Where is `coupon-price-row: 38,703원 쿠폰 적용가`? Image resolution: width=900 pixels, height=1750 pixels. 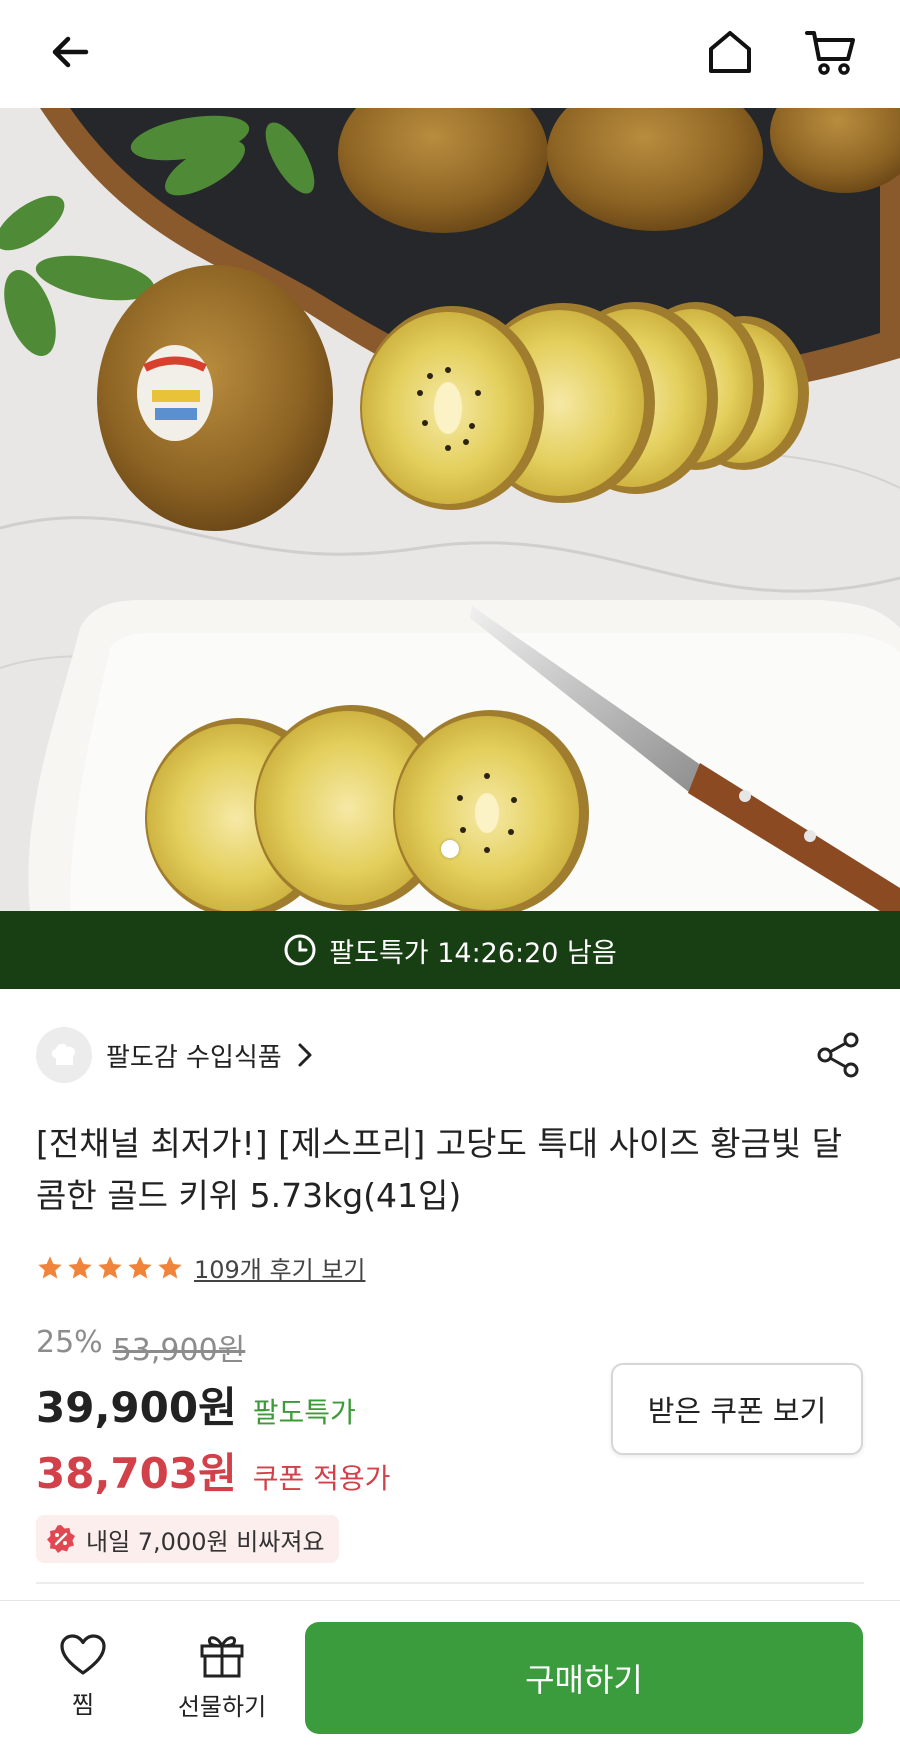 coupon-price-row: 38,703원 쿠폰 적용가 is located at coordinates (213, 1470).